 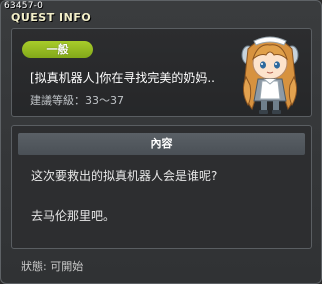 What do you see at coordinates (77, 100) in the screenshot?
I see `recommended-level: 建議等級：33～37` at bounding box center [77, 100].